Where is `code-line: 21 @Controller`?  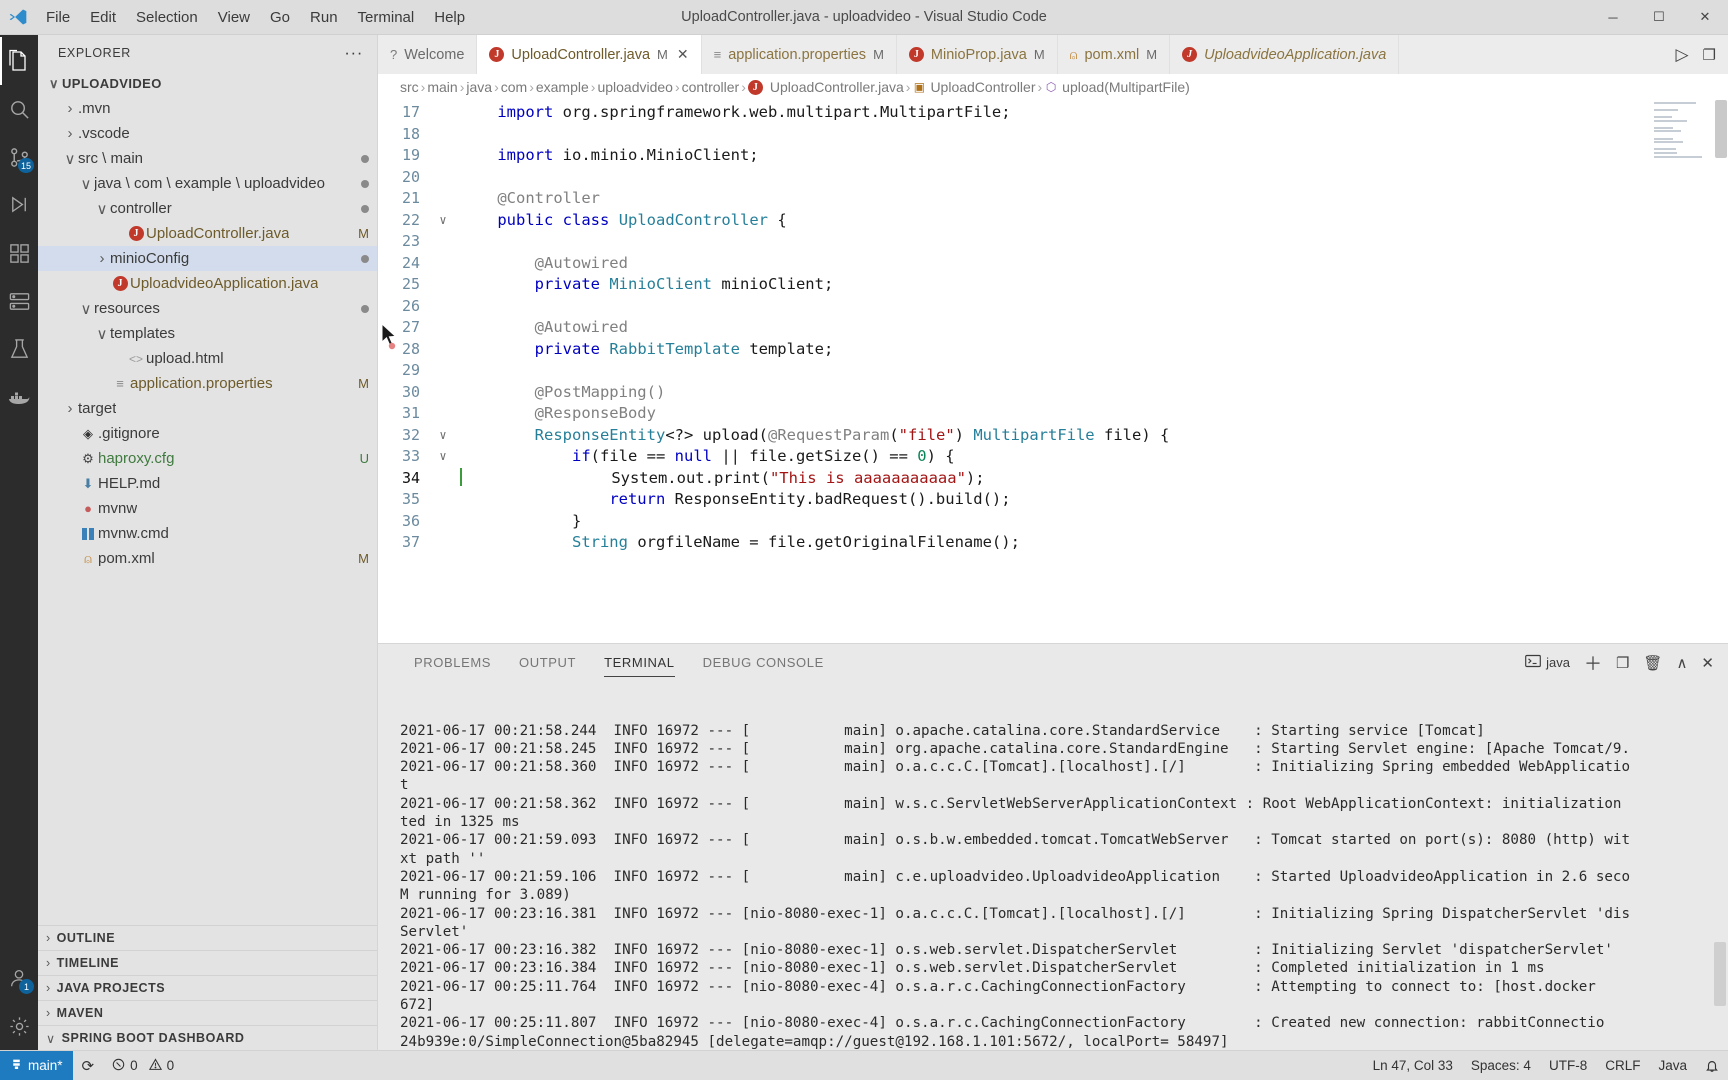
code-line: 21 @Controller is located at coordinates (1053, 199).